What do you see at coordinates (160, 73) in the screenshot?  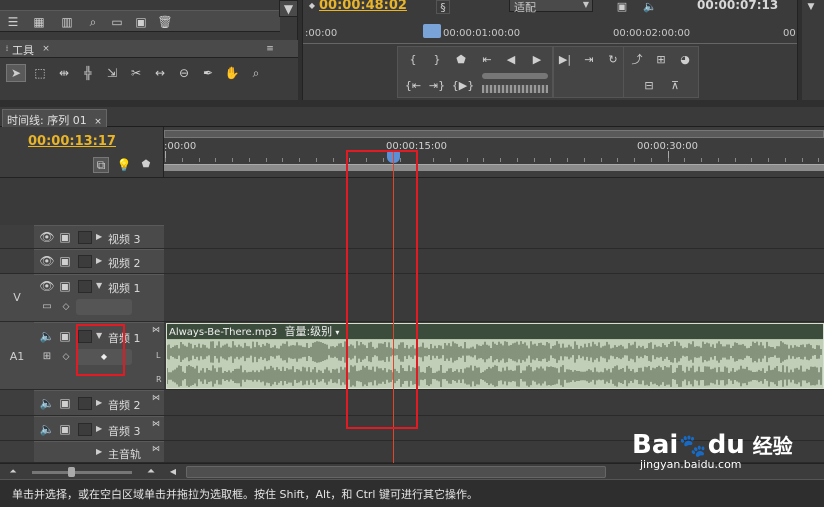 I see `slip-tool-icon: ↔` at bounding box center [160, 73].